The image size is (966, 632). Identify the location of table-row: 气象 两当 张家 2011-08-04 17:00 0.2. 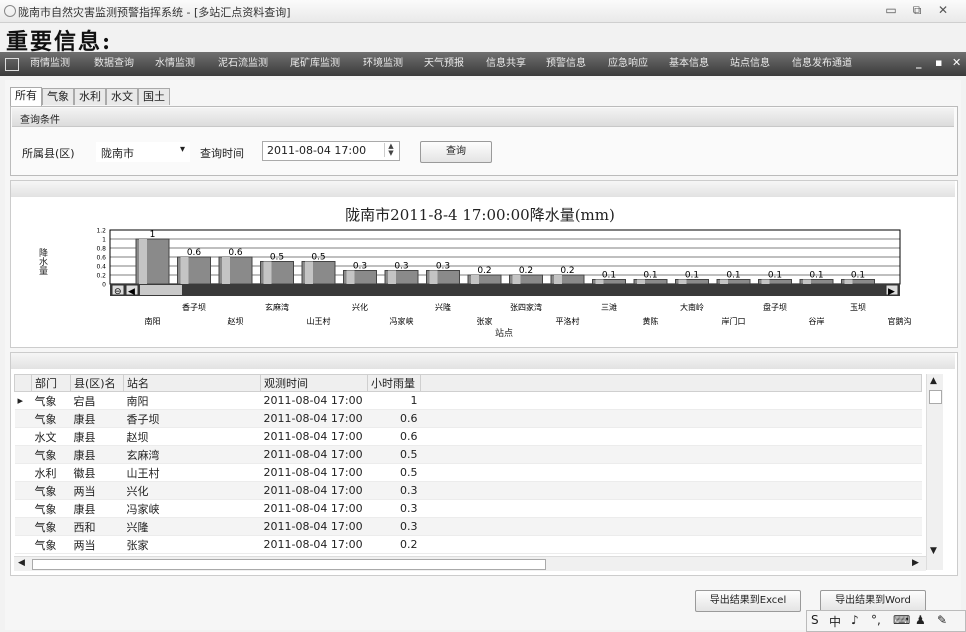
(468, 544).